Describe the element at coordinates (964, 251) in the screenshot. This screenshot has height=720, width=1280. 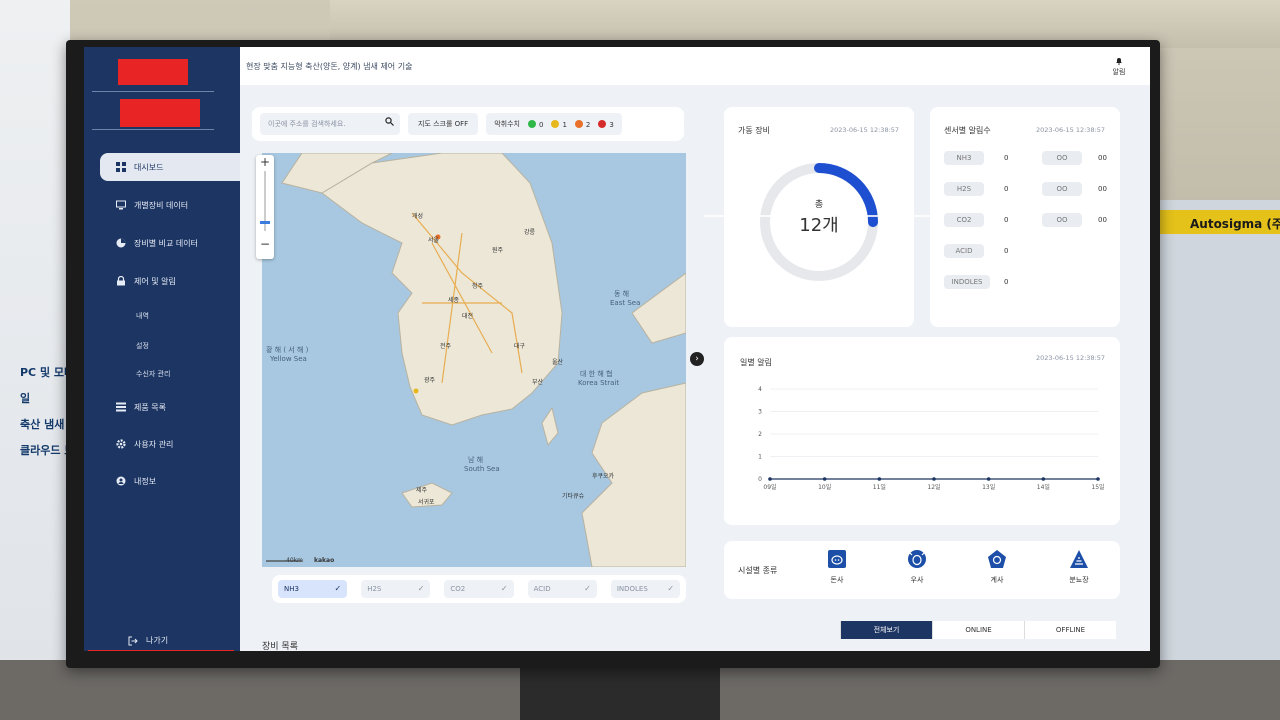
I see `sensor-name-badge: ACID` at that location.